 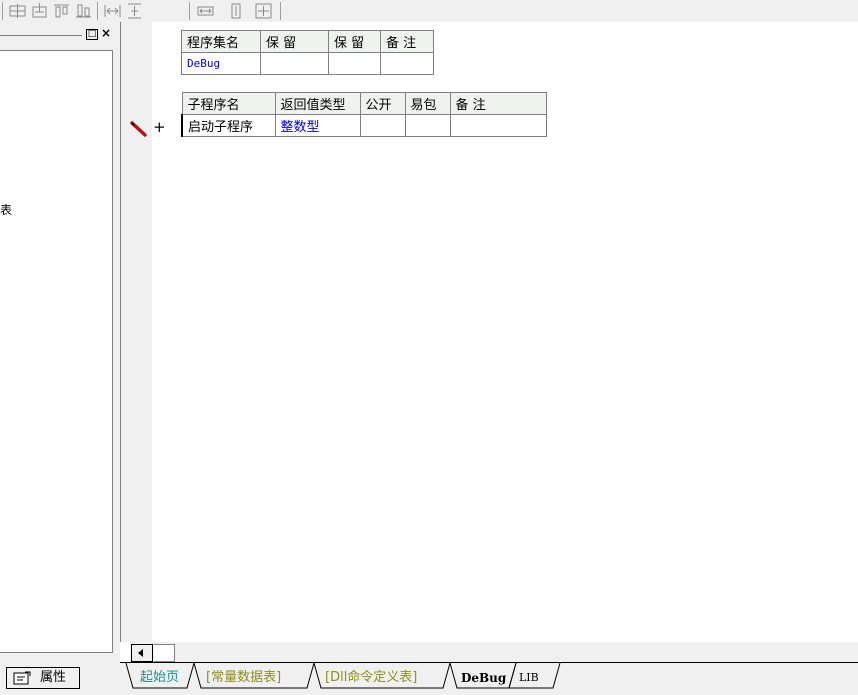 What do you see at coordinates (264, 11) in the screenshot?
I see `same-size-icon` at bounding box center [264, 11].